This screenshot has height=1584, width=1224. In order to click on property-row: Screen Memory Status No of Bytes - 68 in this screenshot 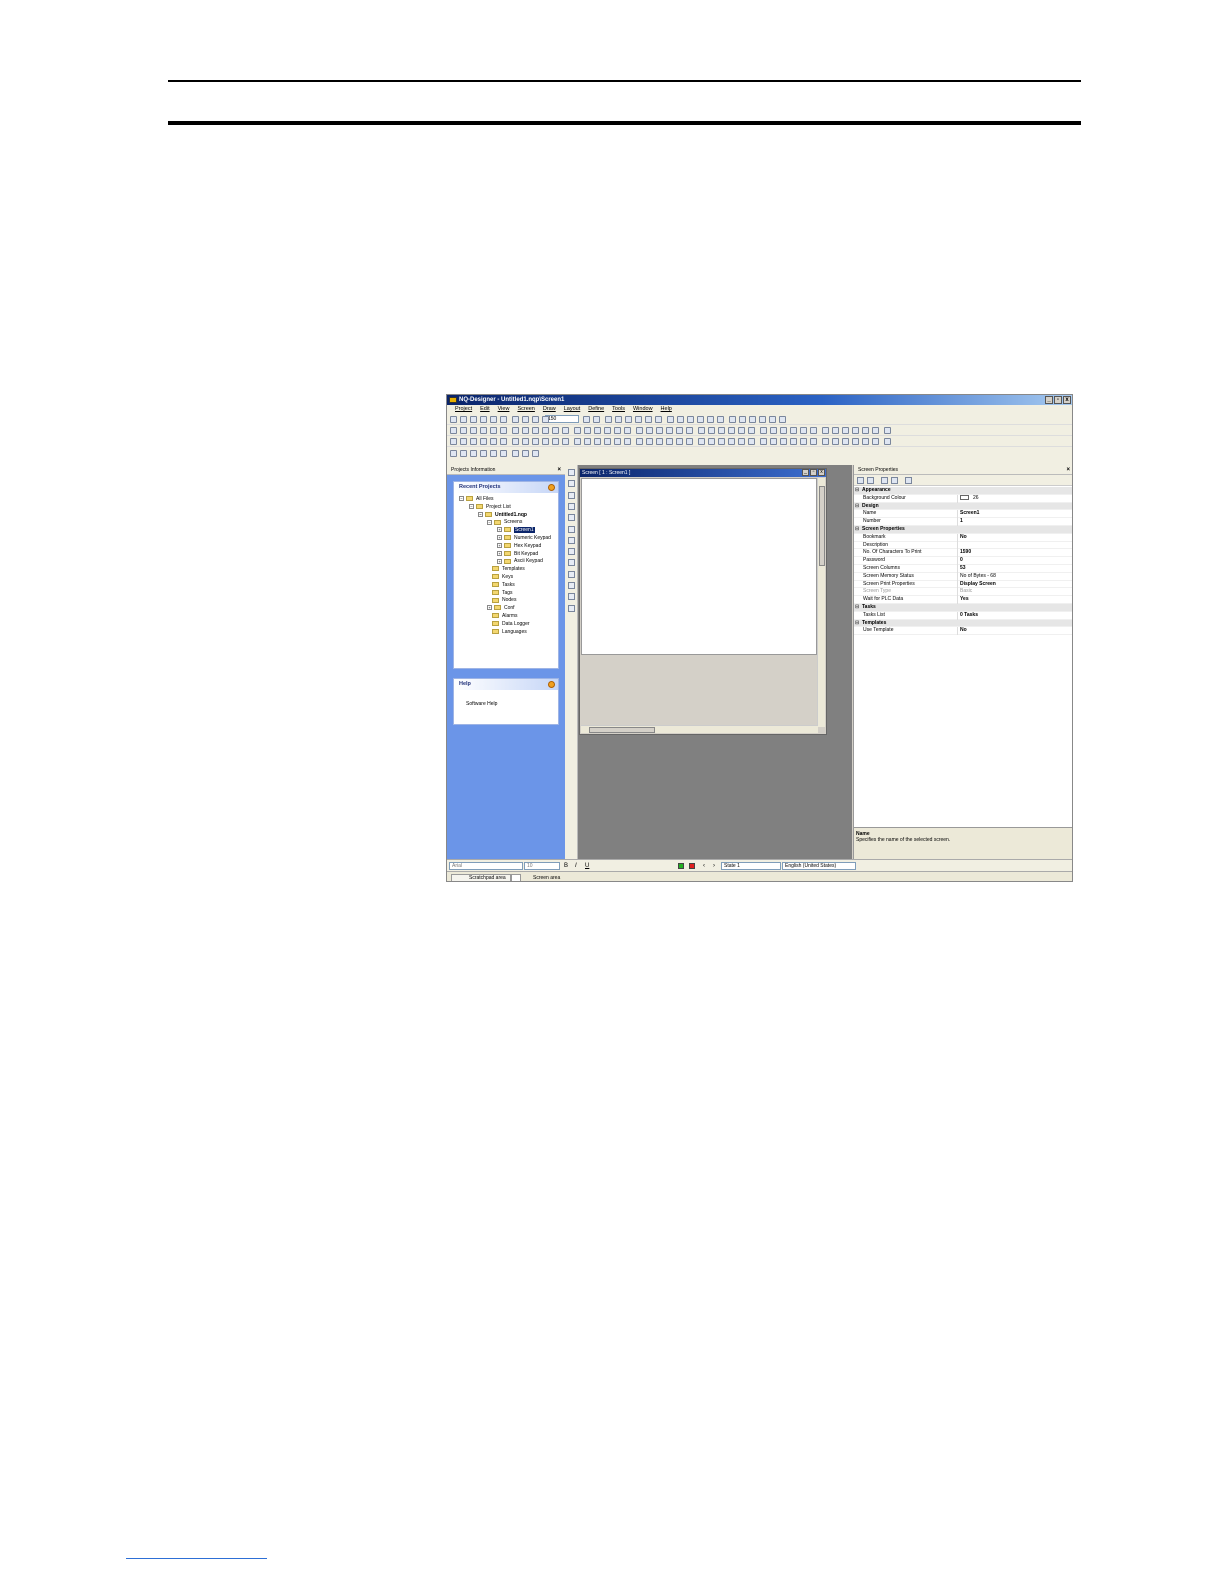, I will do `click(963, 576)`.